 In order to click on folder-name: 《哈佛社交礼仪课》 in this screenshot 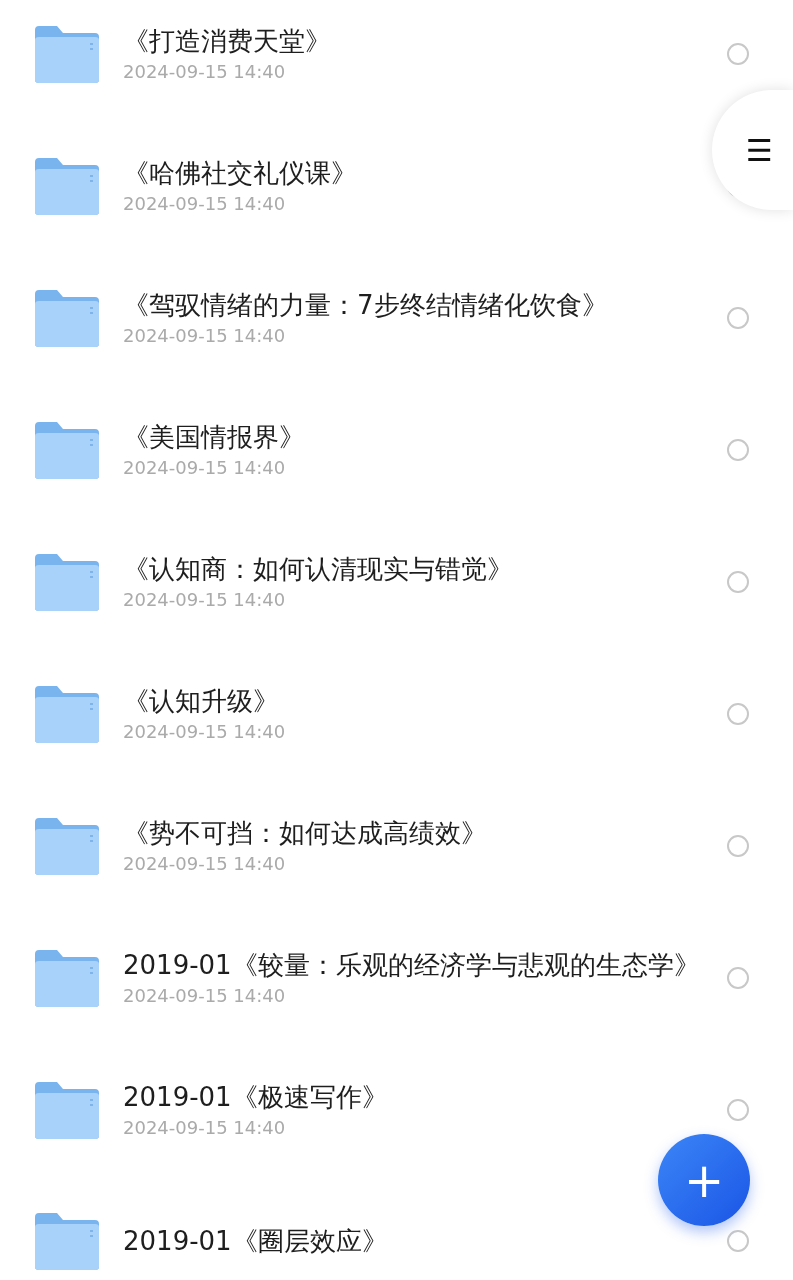, I will do `click(240, 173)`.